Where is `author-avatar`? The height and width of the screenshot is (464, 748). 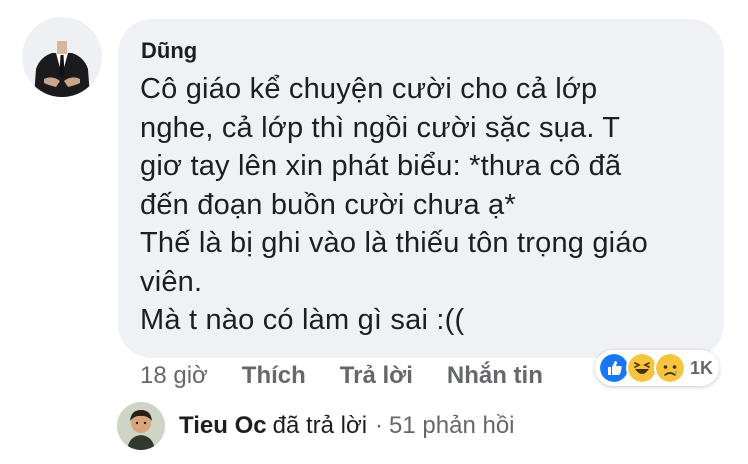
author-avatar is located at coordinates (62, 57).